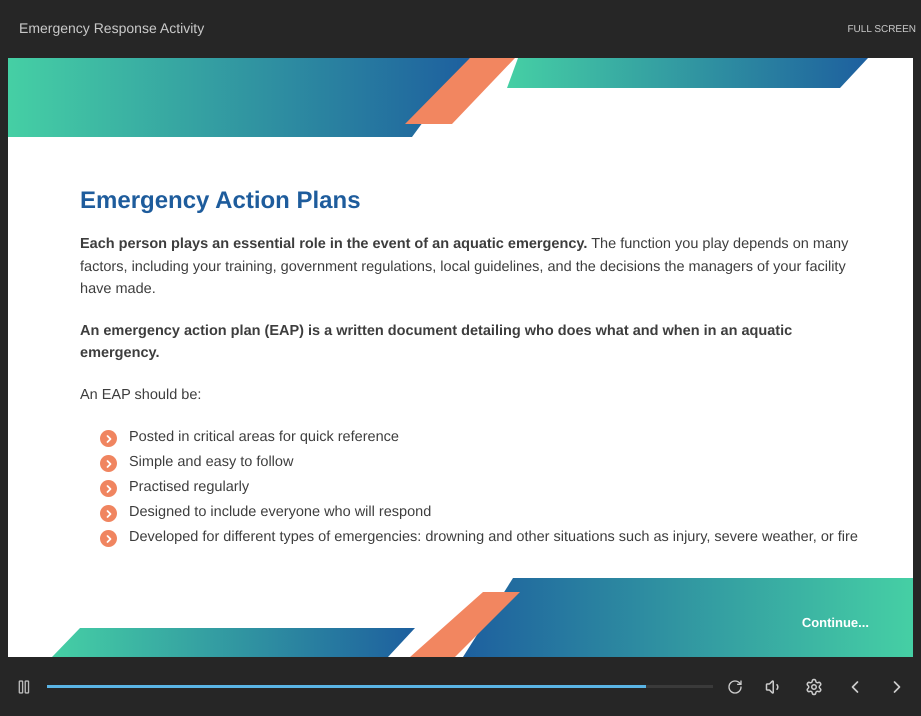 This screenshot has height=716, width=921. Describe the element at coordinates (264, 437) in the screenshot. I see `bullet-text: Posted in critical areas for quick reference` at that location.